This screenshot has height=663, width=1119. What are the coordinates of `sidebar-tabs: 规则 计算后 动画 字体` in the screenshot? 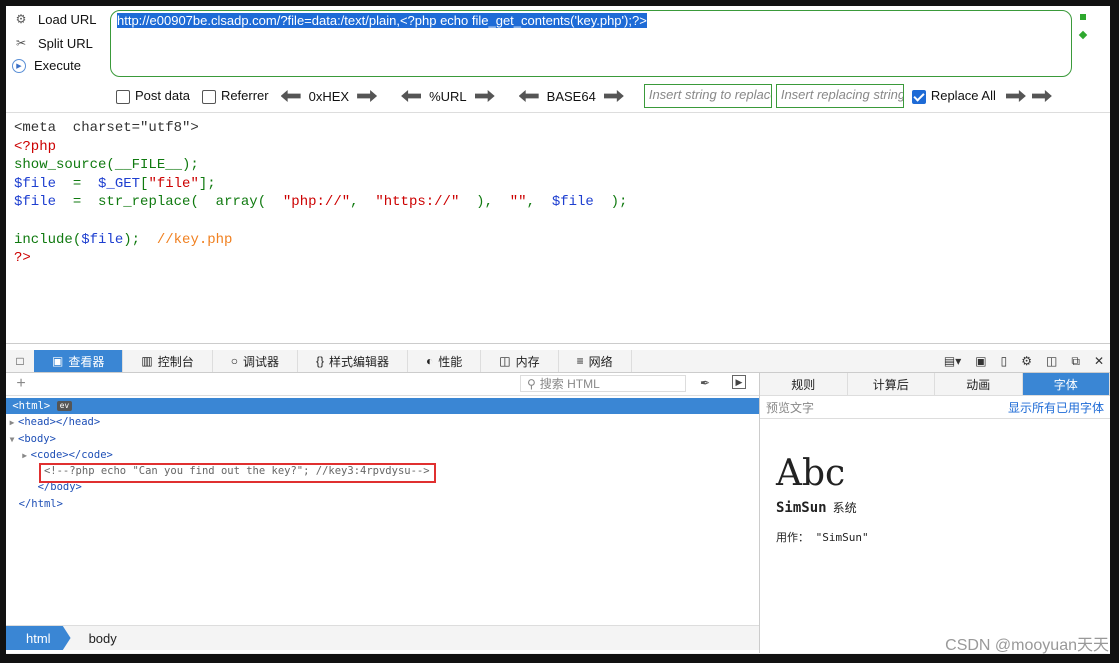 It's located at (935, 384).